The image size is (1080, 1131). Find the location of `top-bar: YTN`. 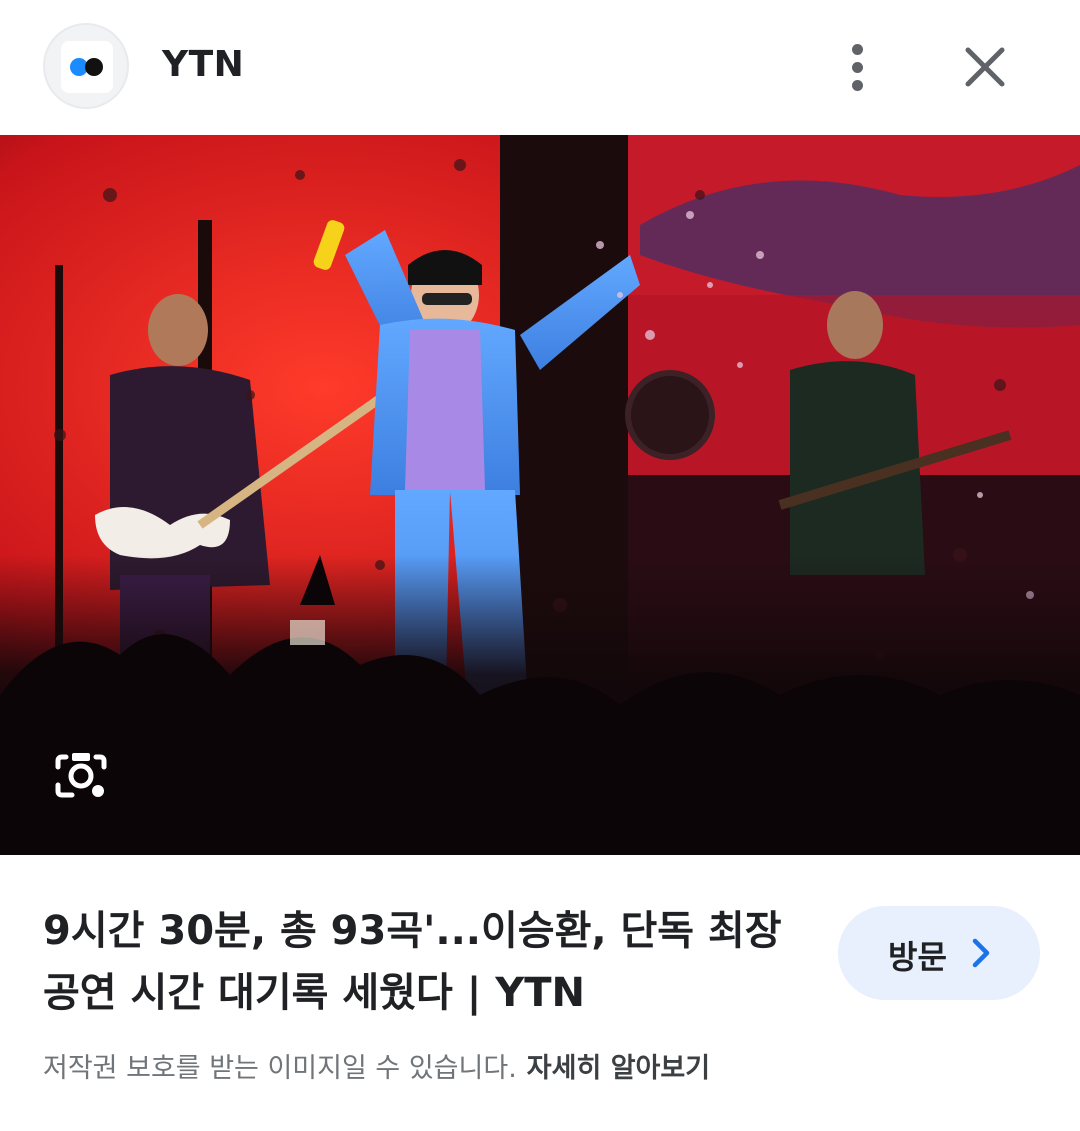

top-bar: YTN is located at coordinates (540, 67).